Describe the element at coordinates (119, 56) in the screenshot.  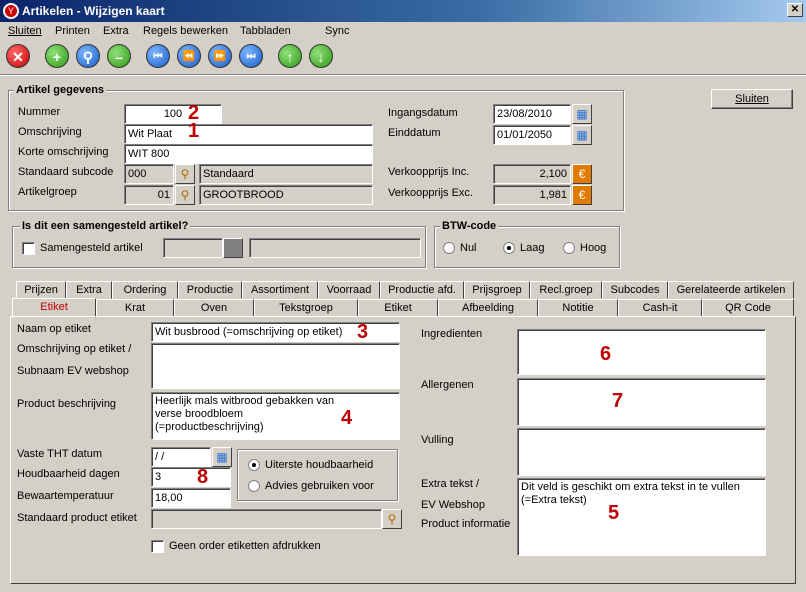
I see `remove-button: –` at that location.